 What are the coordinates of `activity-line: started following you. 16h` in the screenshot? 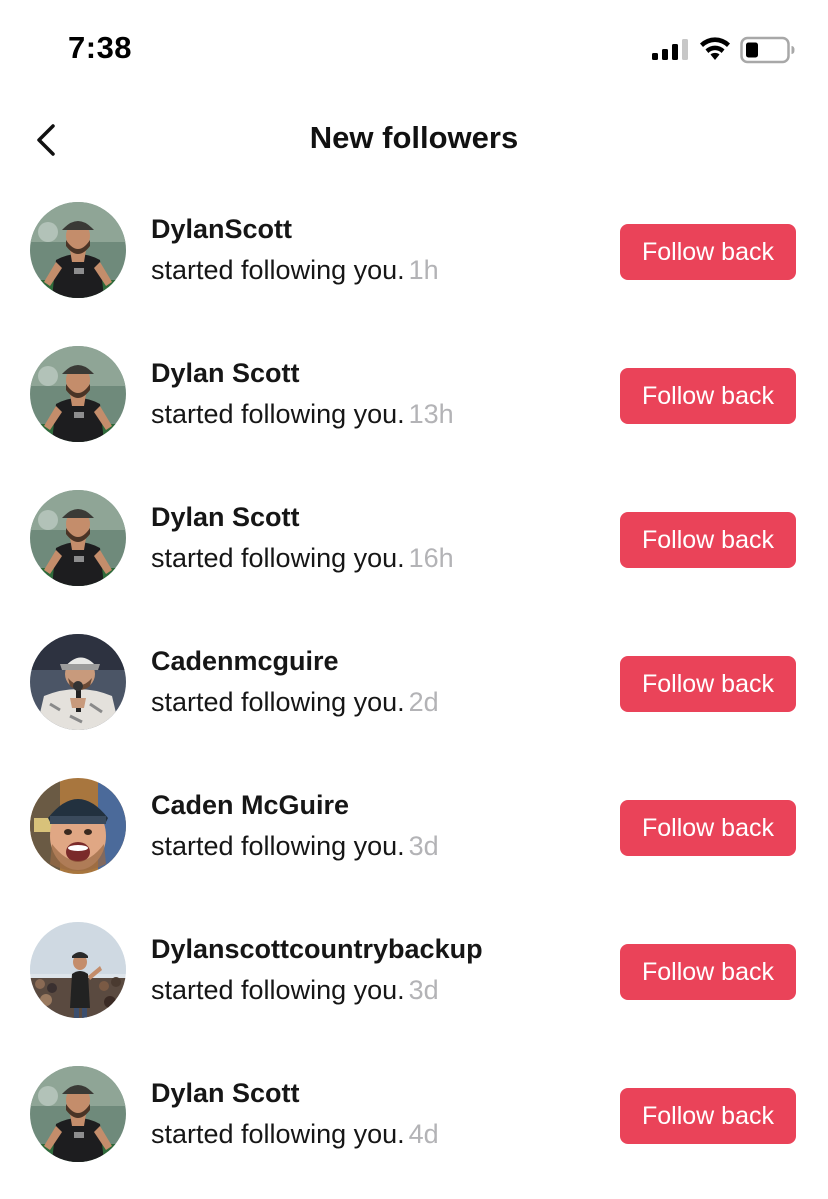 It's located at (302, 558).